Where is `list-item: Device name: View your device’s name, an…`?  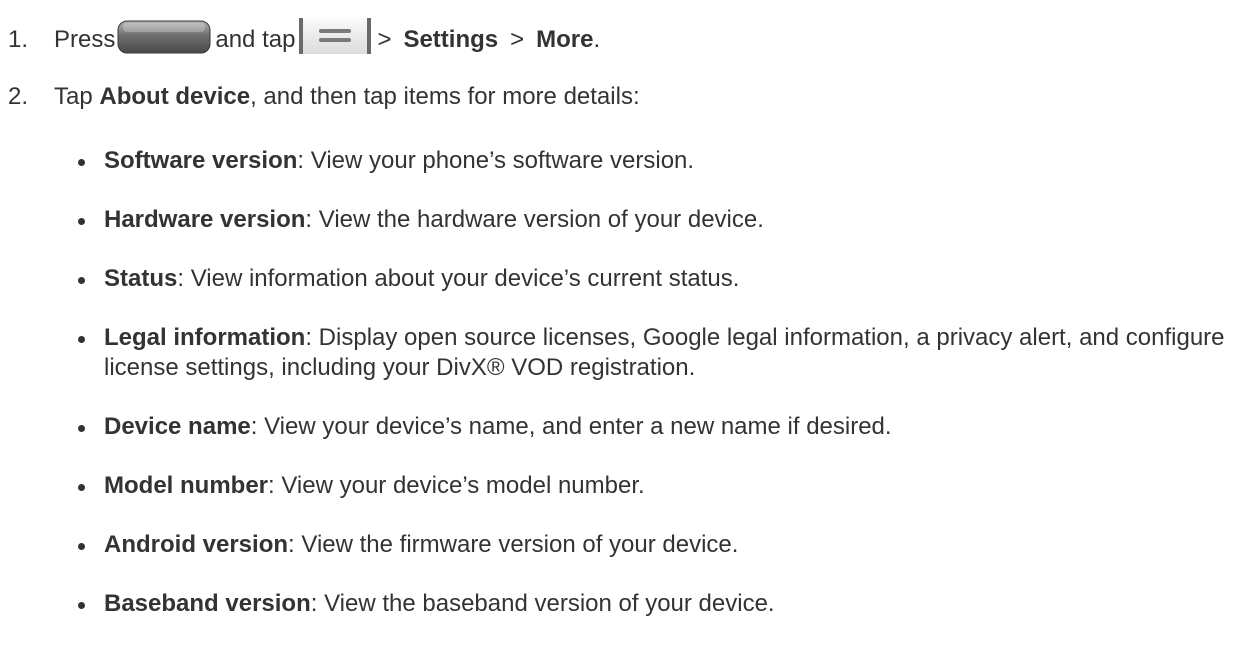 list-item: Device name: View your device’s name, an… is located at coordinates (662, 427).